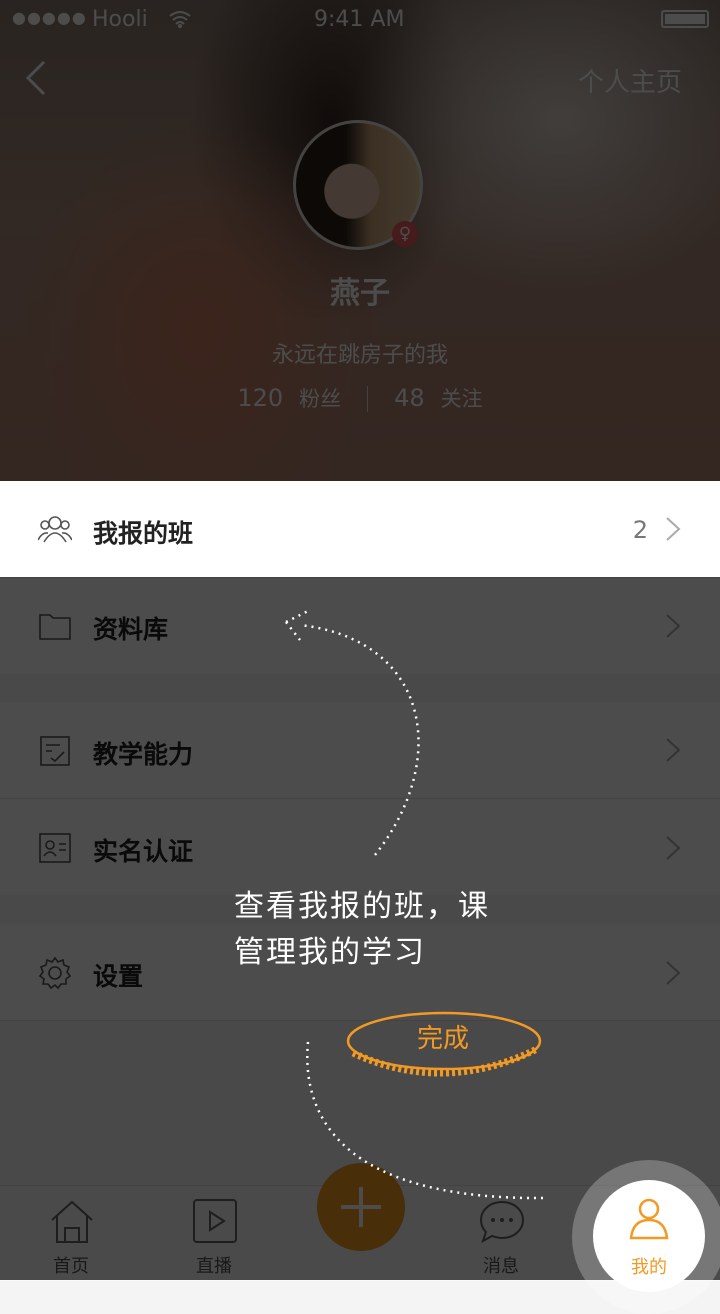  What do you see at coordinates (330, 952) in the screenshot?
I see `hint-line: 管理我的学习` at bounding box center [330, 952].